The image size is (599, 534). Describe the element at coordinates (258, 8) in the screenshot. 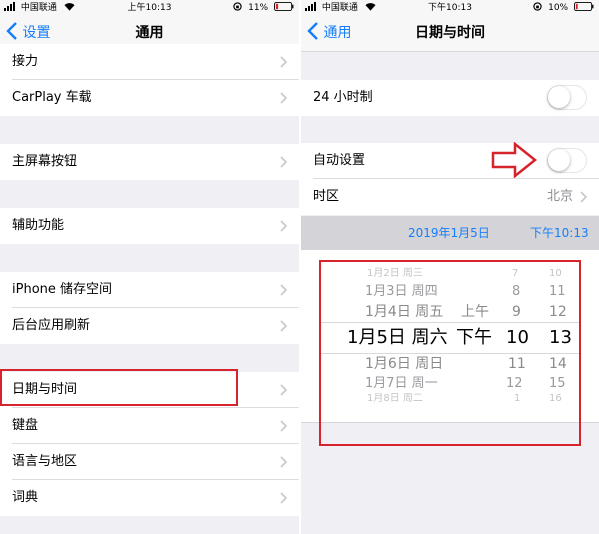

I see `battery-percent: 11%` at that location.